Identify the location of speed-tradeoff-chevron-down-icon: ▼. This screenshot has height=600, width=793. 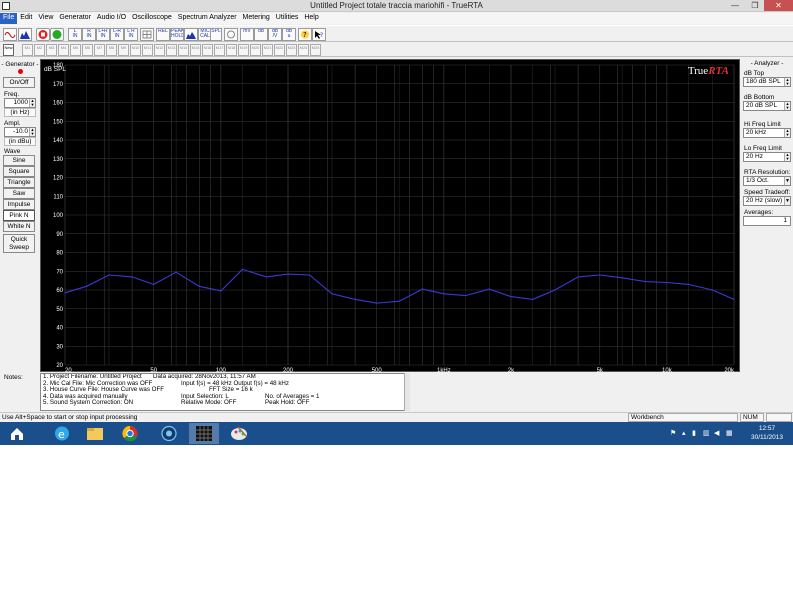
(787, 201).